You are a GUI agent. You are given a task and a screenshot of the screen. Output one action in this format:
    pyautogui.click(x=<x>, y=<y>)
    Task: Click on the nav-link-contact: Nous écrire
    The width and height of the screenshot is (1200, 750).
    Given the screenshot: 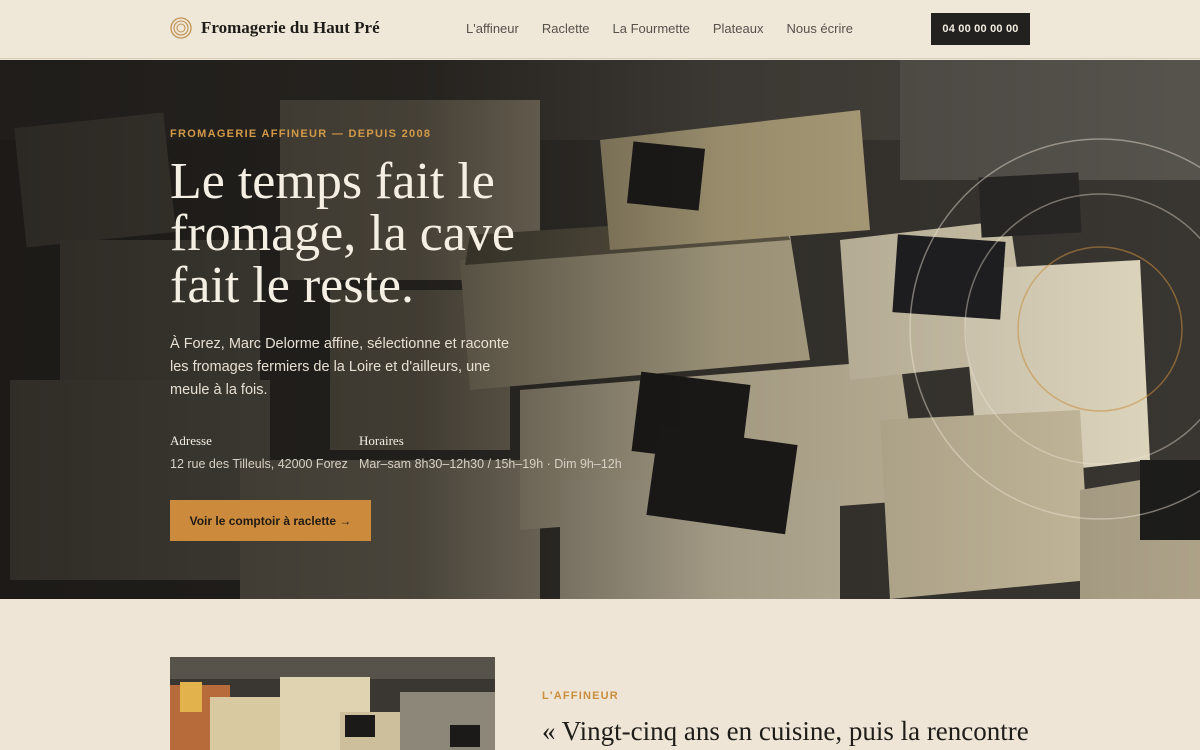 What is the action you would take?
    pyautogui.click(x=819, y=28)
    